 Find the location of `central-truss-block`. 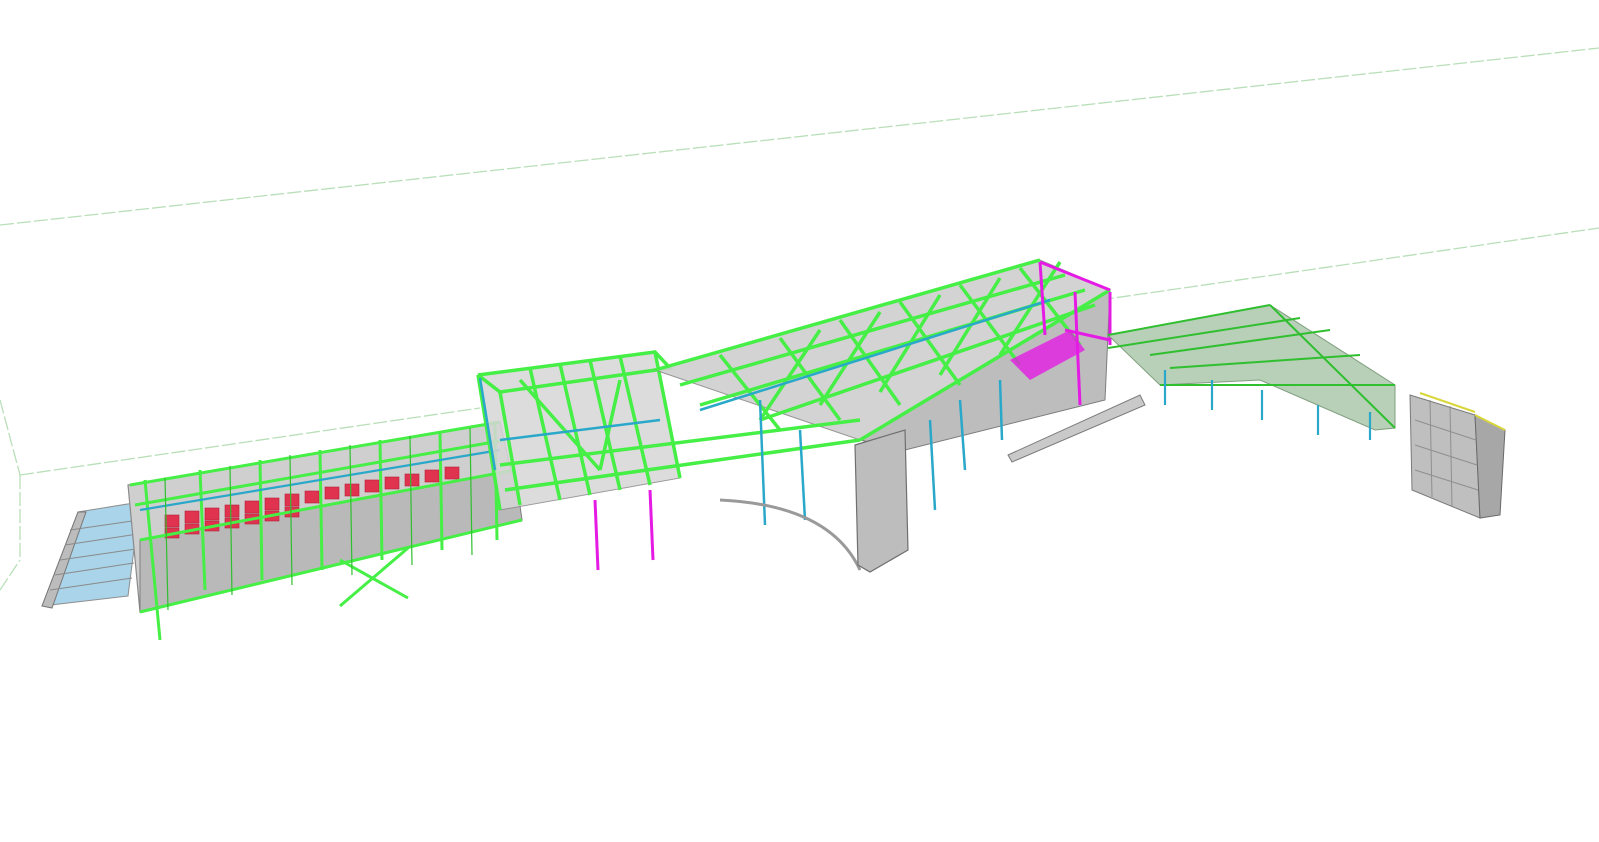

central-truss-block is located at coordinates (579, 430).